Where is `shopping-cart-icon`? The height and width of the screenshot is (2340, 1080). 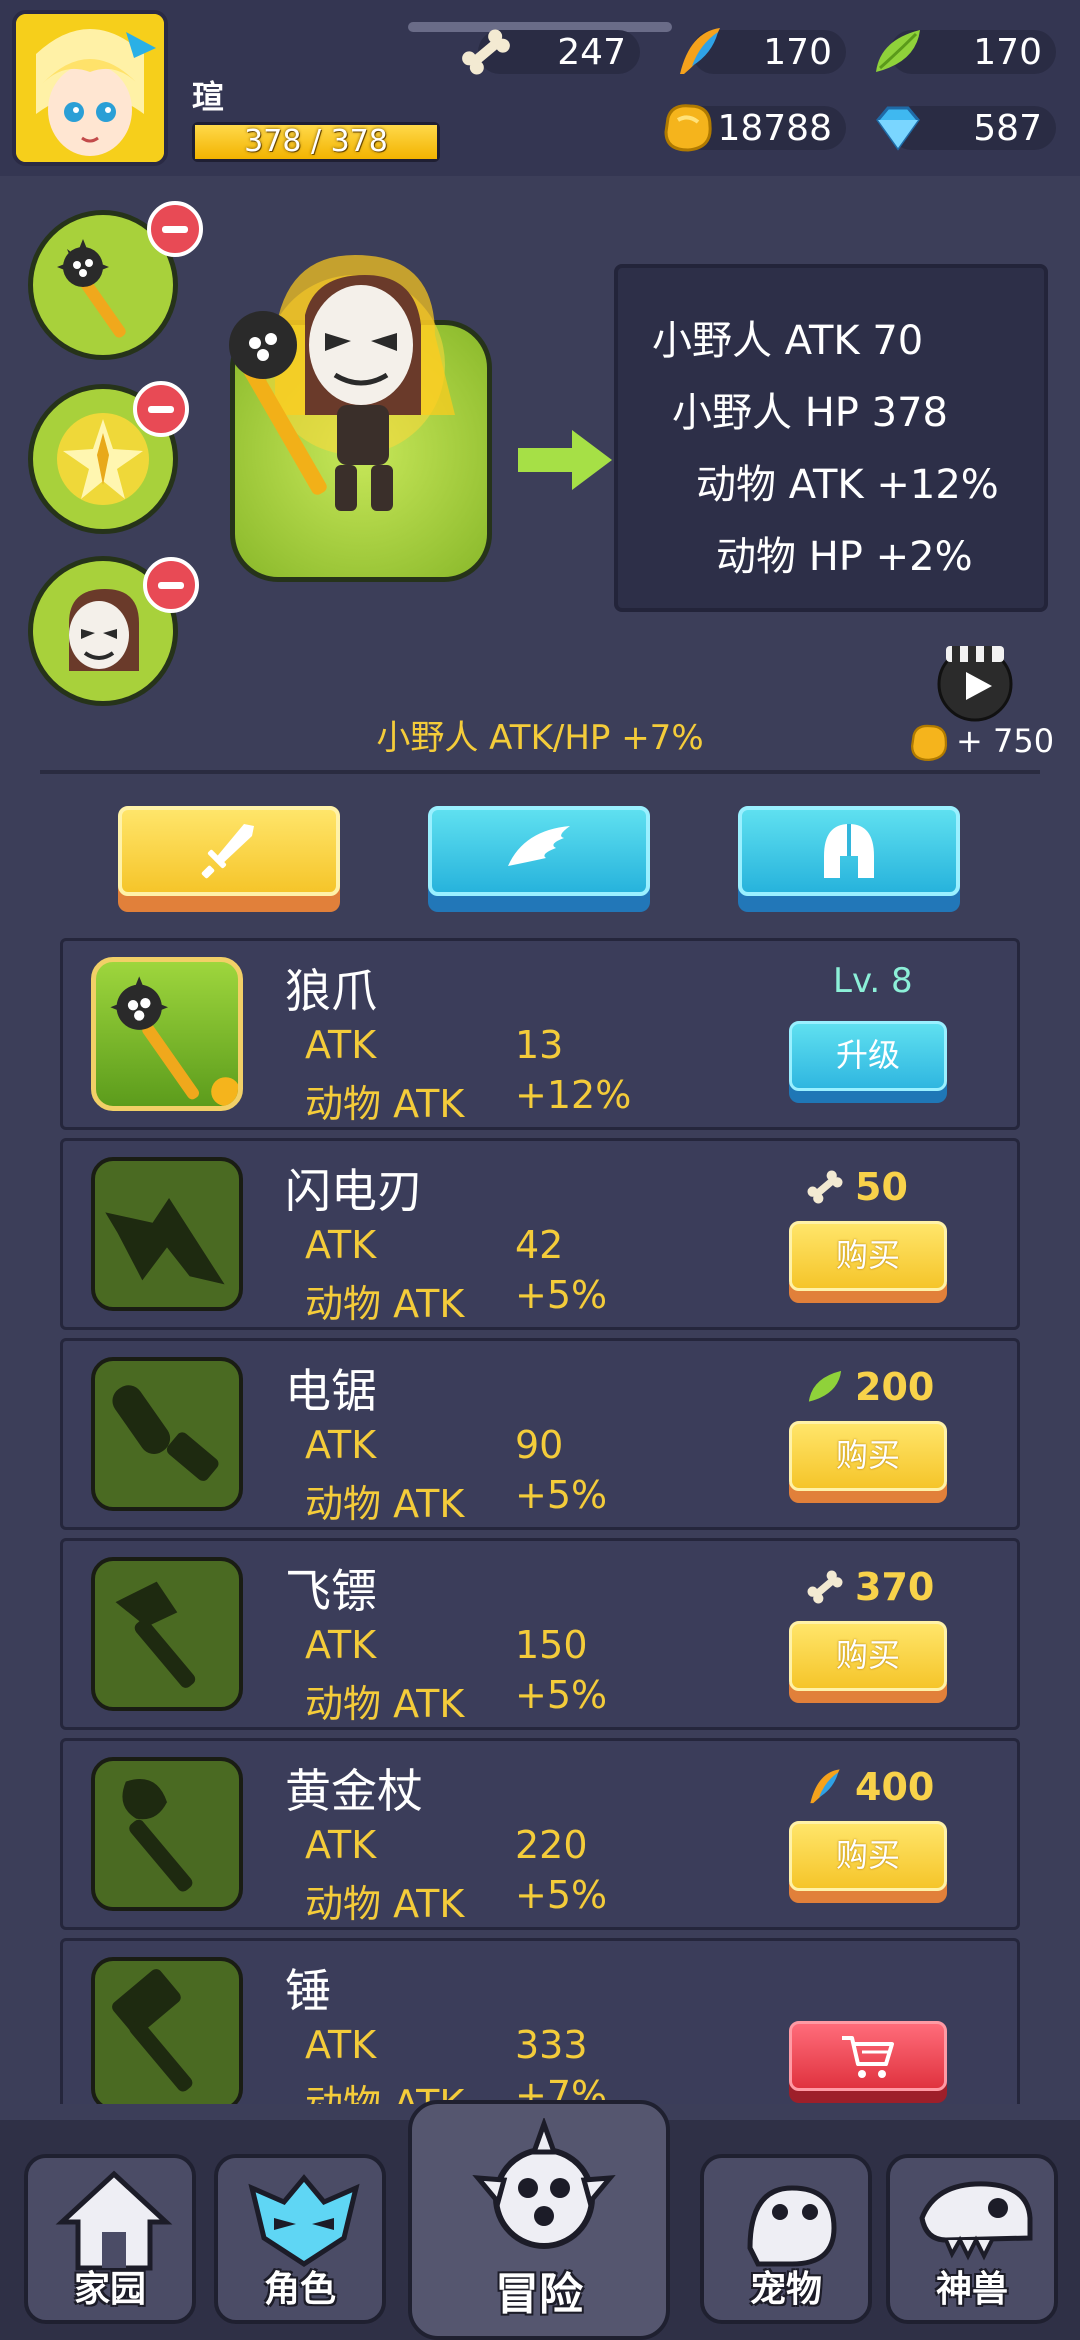 shopping-cart-icon is located at coordinates (868, 2057).